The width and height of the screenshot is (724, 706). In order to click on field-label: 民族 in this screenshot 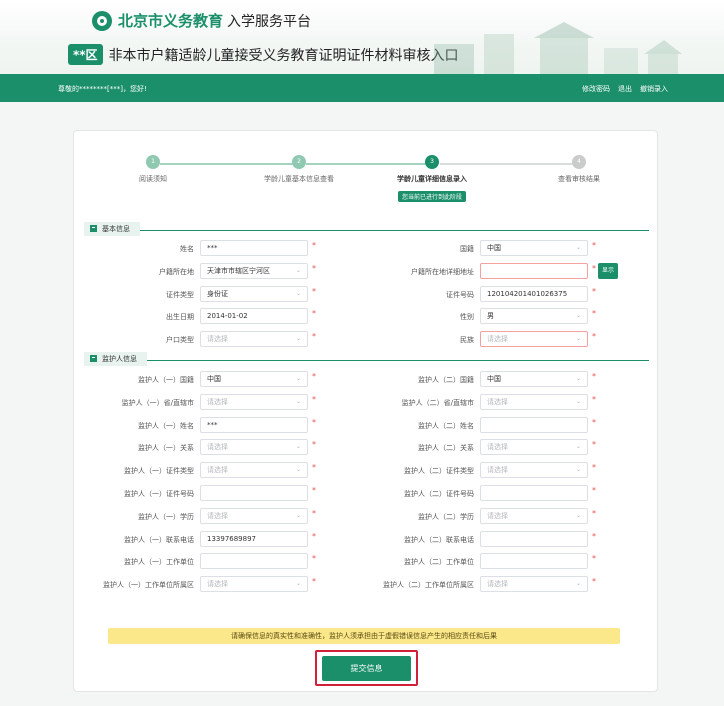, I will do `click(467, 340)`.